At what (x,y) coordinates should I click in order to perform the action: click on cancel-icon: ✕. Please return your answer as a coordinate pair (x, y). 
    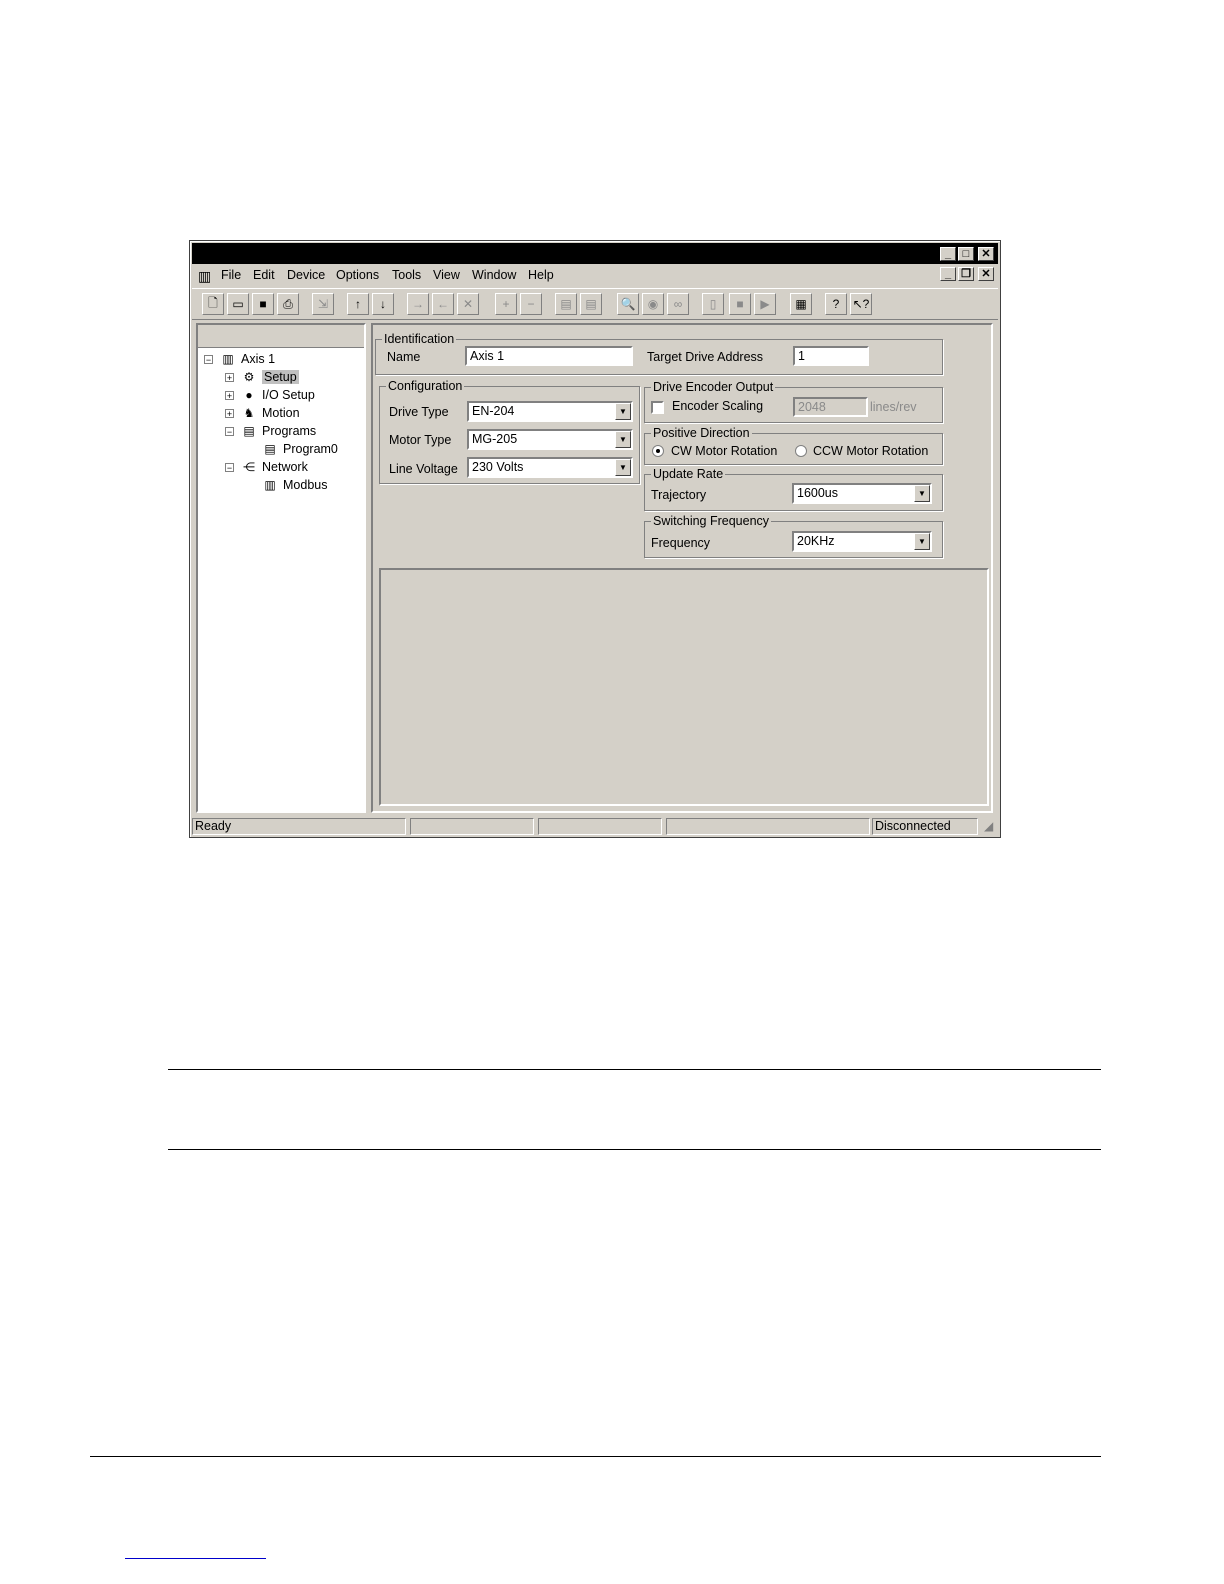
    Looking at the image, I should click on (468, 304).